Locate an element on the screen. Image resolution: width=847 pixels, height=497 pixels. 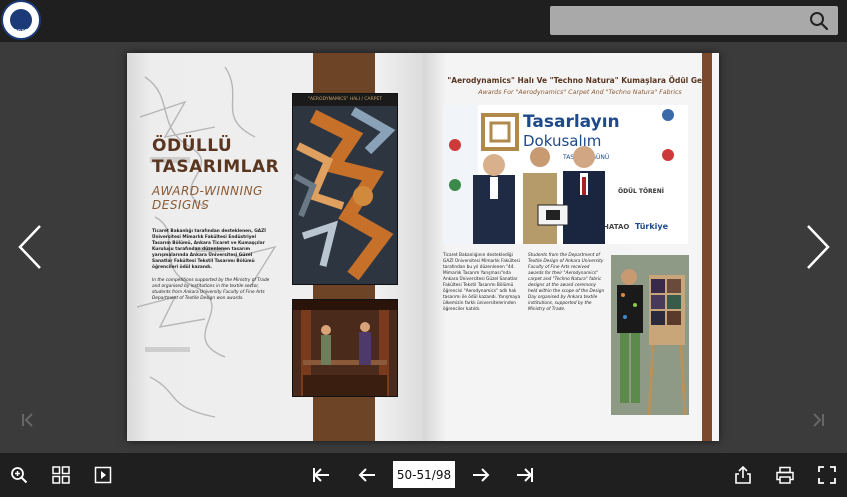
student-exhibit-scene is located at coordinates (650, 335).